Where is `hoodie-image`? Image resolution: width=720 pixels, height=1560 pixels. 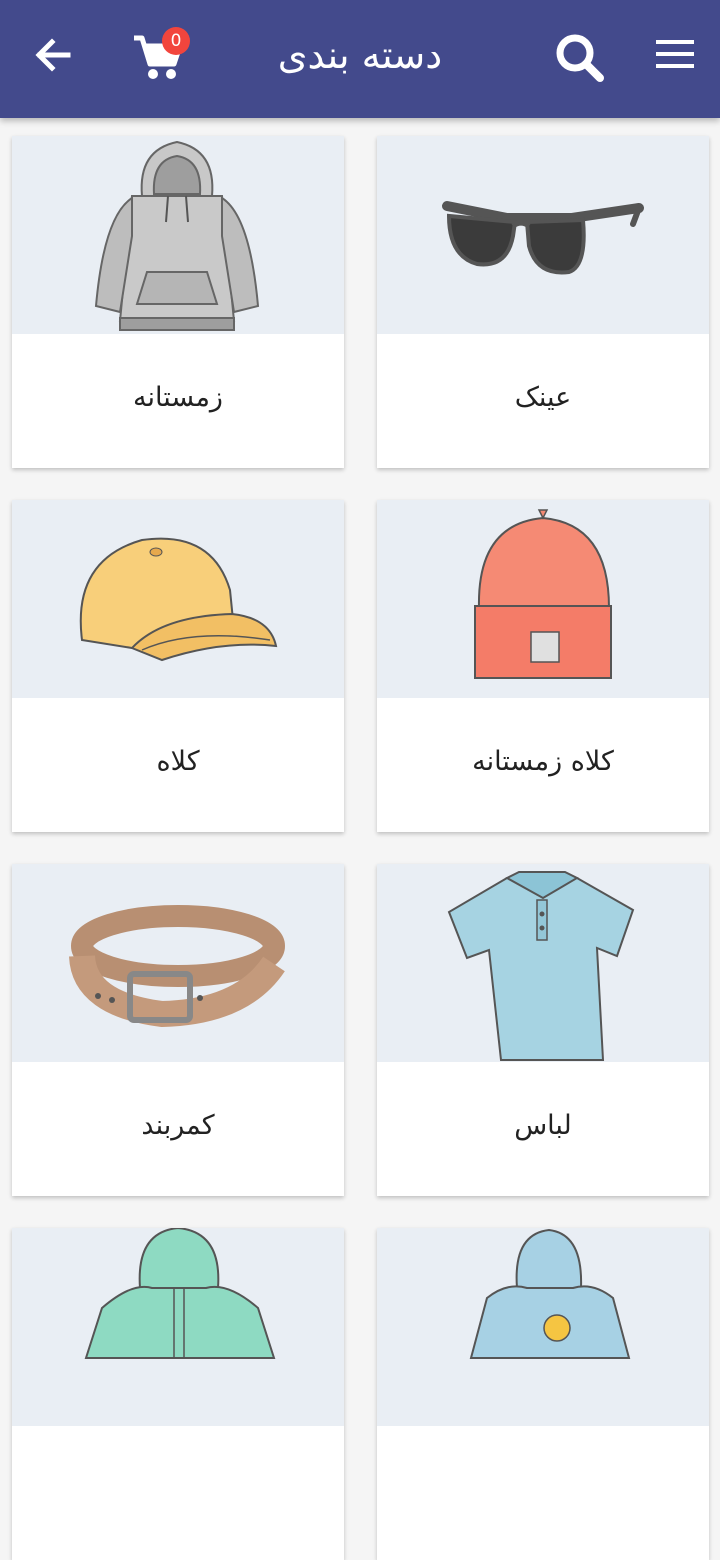 hoodie-image is located at coordinates (178, 235).